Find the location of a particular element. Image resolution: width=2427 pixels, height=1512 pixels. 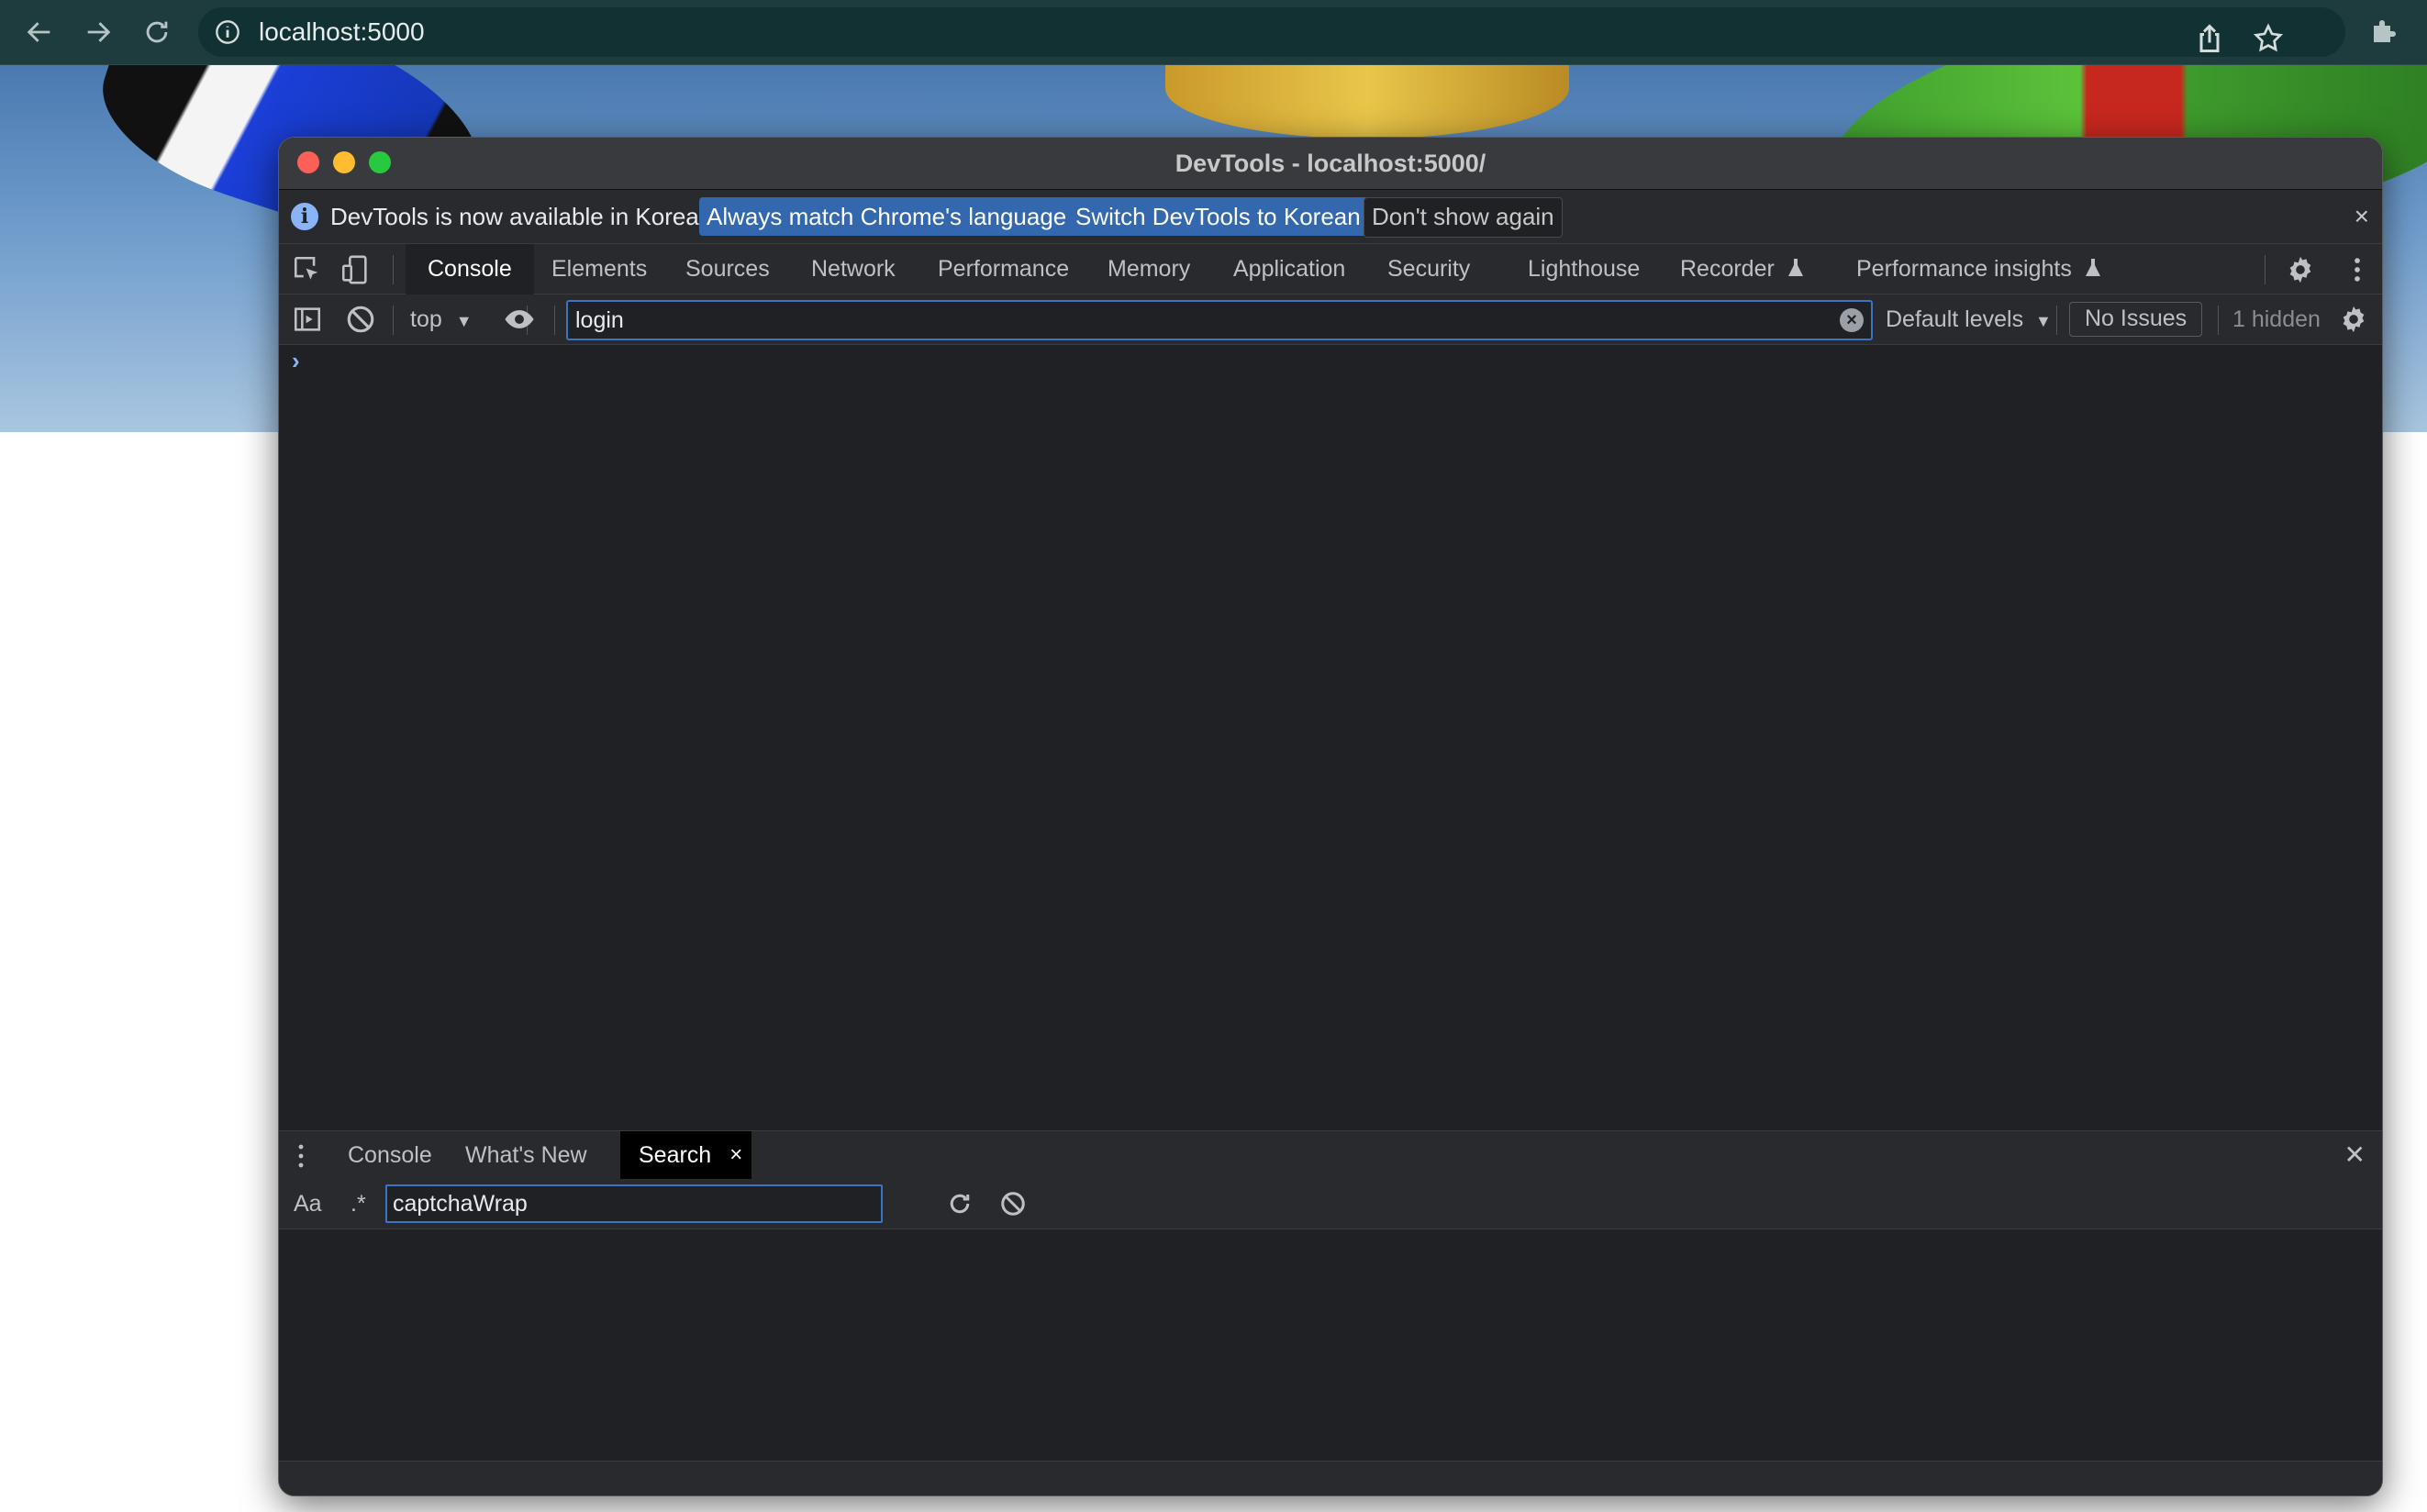

switch-to-korean-button: Switch DevTools to Korean is located at coordinates (1218, 217).